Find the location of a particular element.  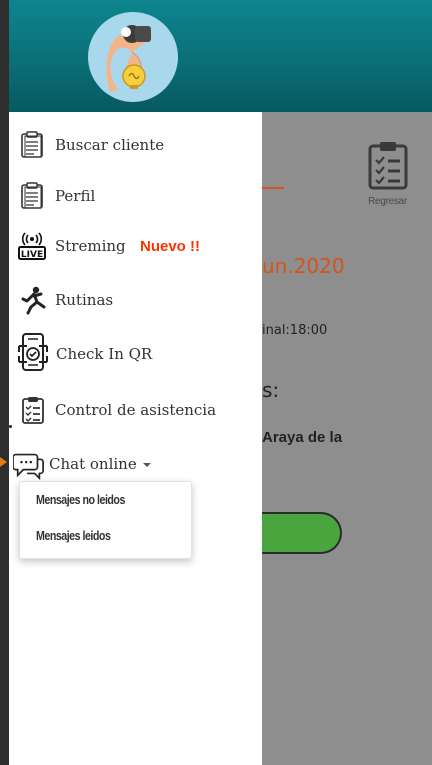

avatar is located at coordinates (133, 57).